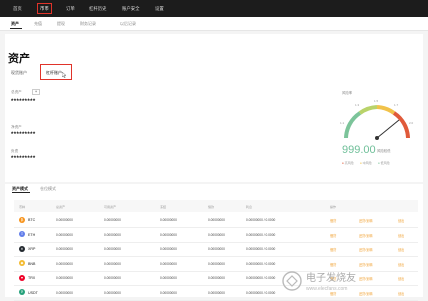 This screenshot has height=301, width=428. I want to click on eth-coin-icon: Ξ, so click(22, 234).